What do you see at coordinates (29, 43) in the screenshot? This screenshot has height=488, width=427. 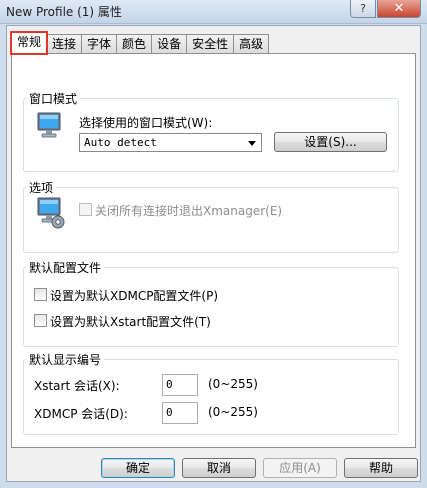 I see `tab-general: 常规` at bounding box center [29, 43].